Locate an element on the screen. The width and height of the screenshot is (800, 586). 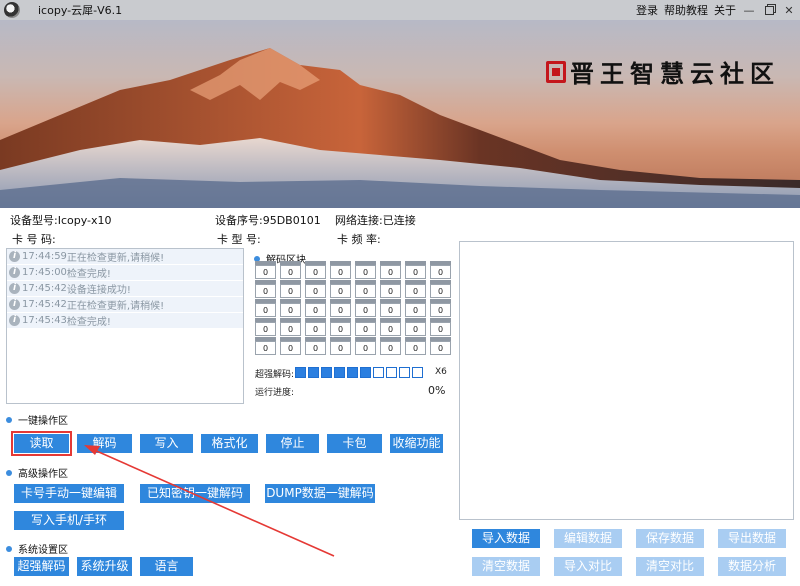
section-dot-icon is located at coordinates (9, 472).